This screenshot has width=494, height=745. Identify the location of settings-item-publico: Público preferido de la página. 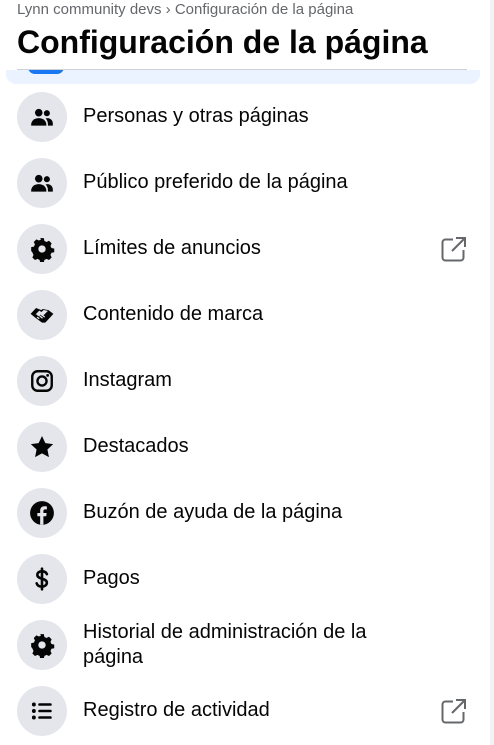
(247, 183).